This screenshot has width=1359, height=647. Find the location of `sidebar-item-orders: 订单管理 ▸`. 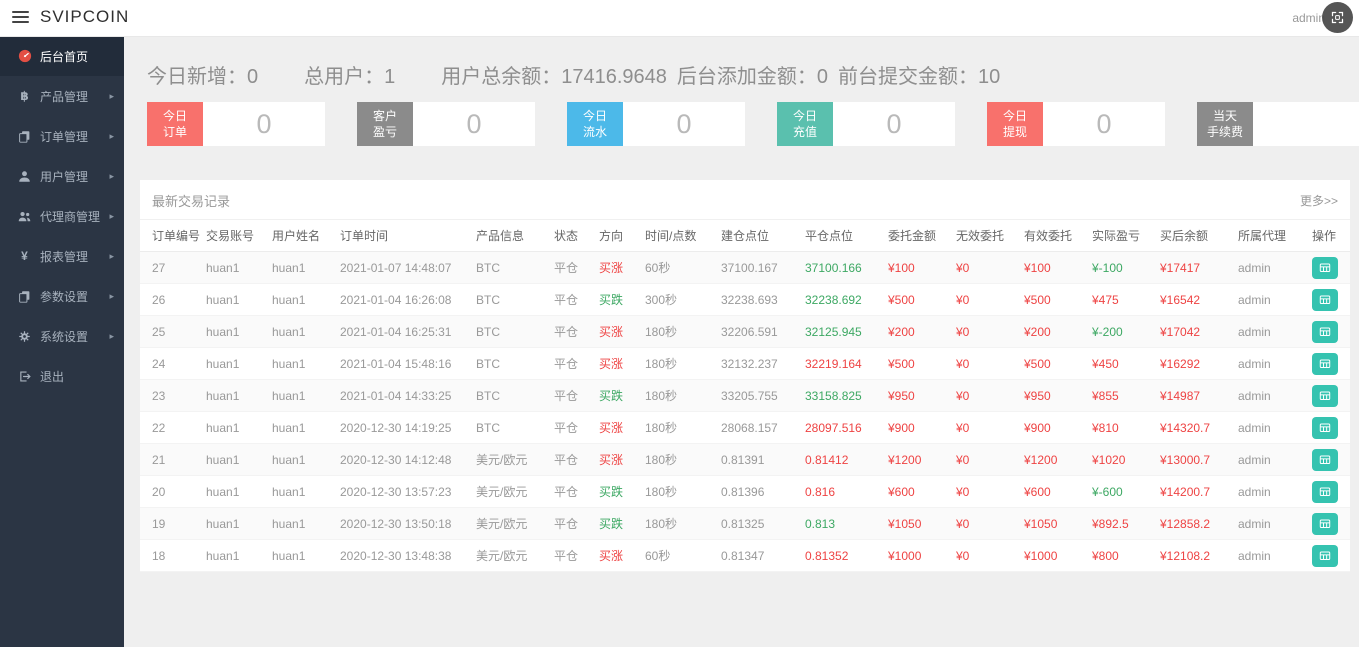

sidebar-item-orders: 订单管理 ▸ is located at coordinates (62, 136).